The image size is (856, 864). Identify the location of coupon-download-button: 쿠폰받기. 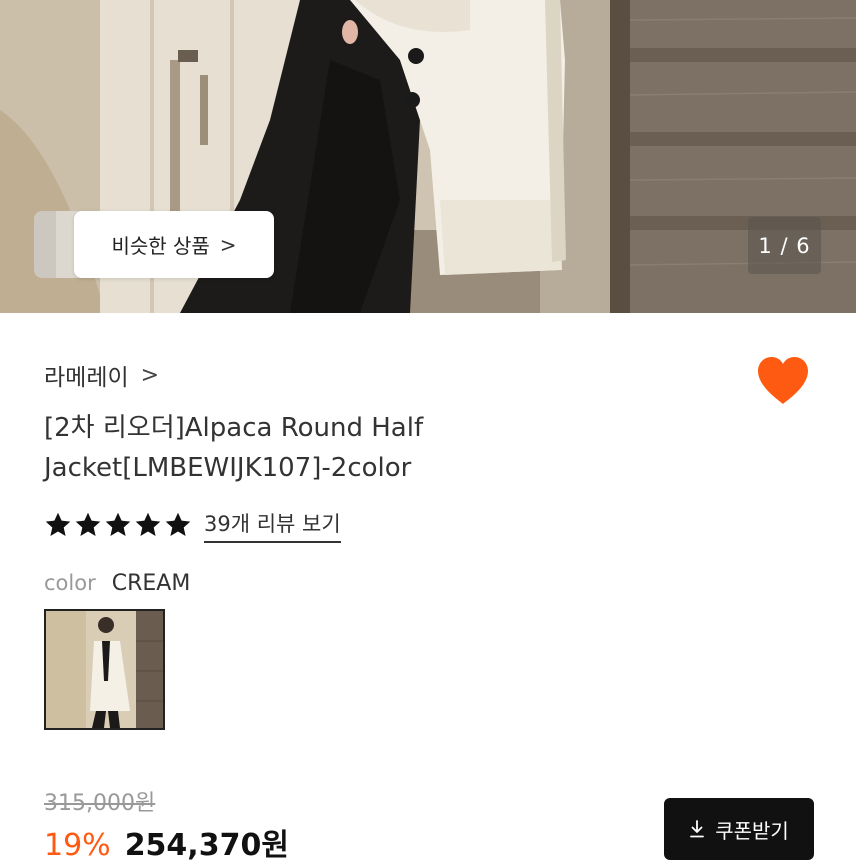
(739, 829).